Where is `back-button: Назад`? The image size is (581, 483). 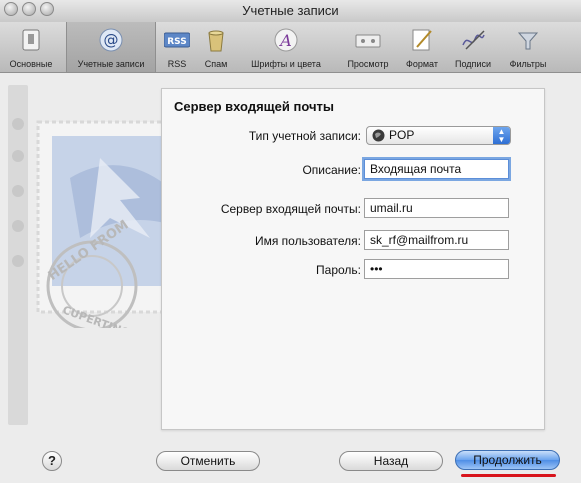
back-button: Назад is located at coordinates (391, 461).